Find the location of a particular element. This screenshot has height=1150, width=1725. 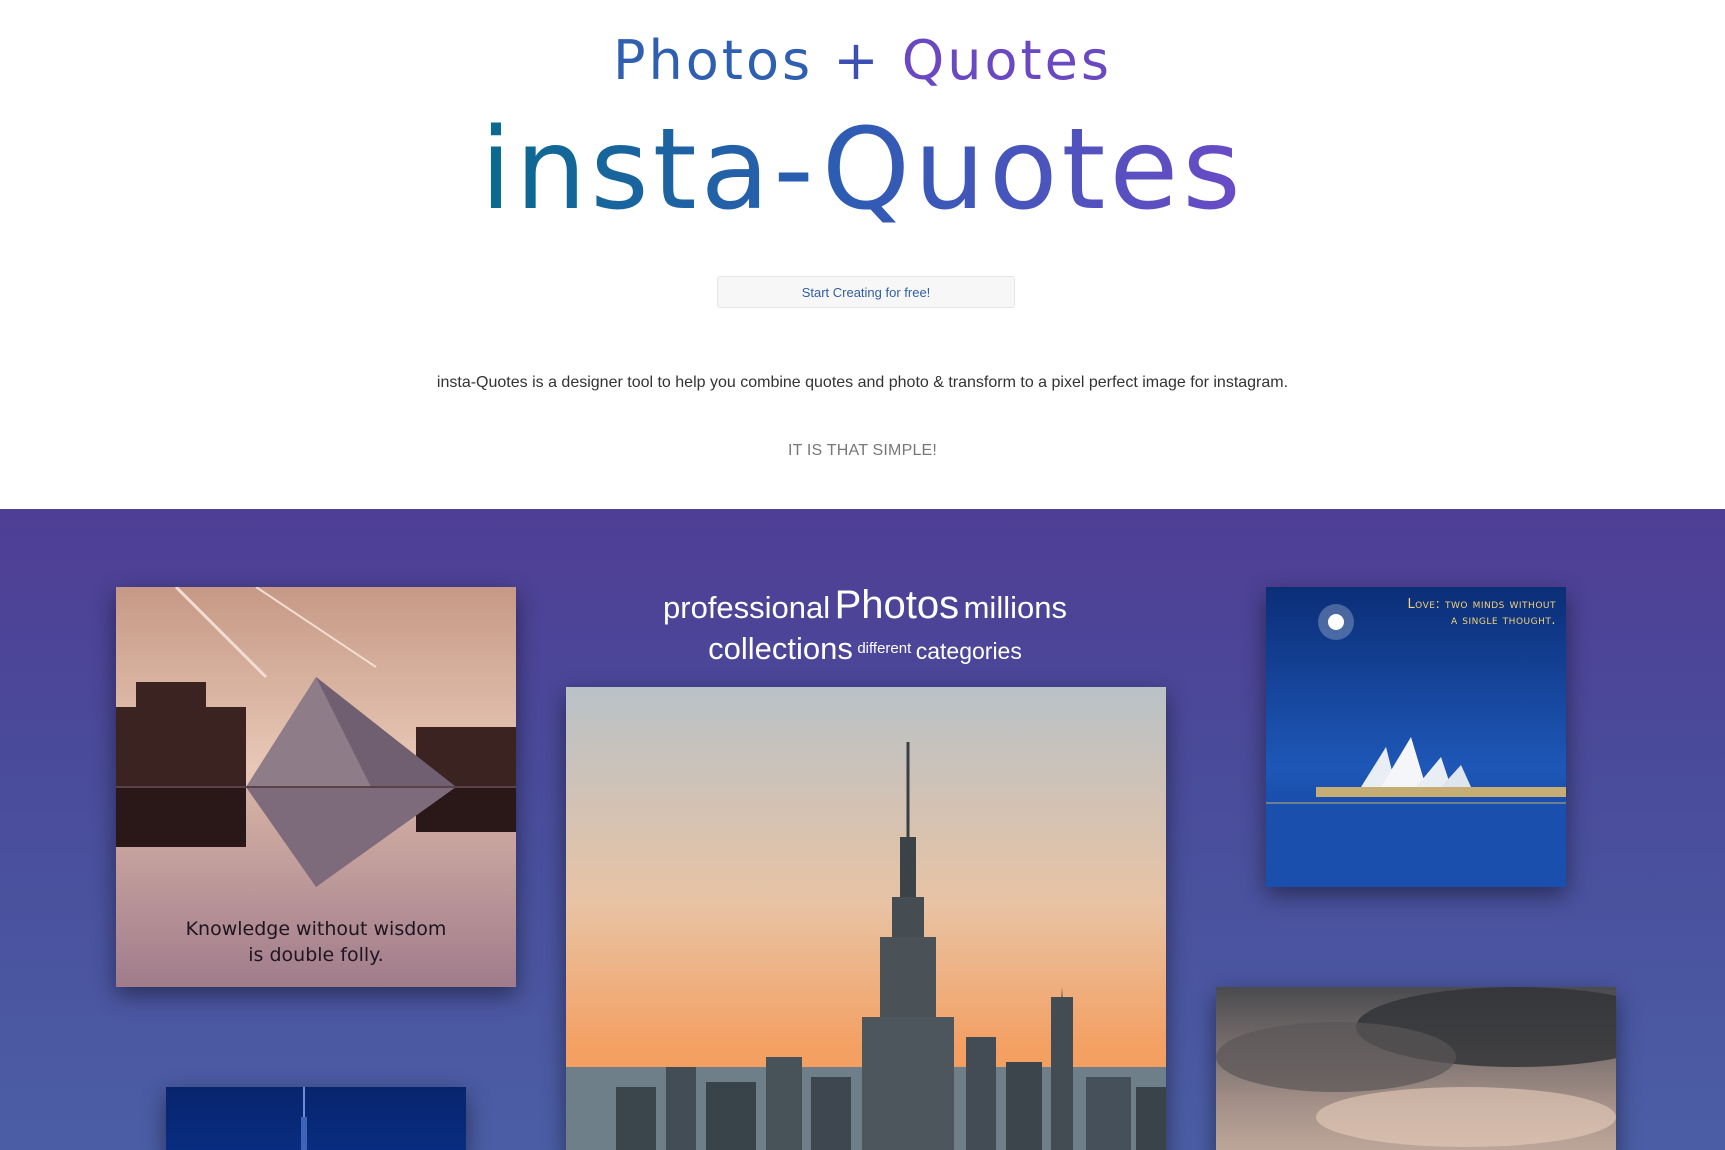

nyc-skyline-photo is located at coordinates (866, 918).